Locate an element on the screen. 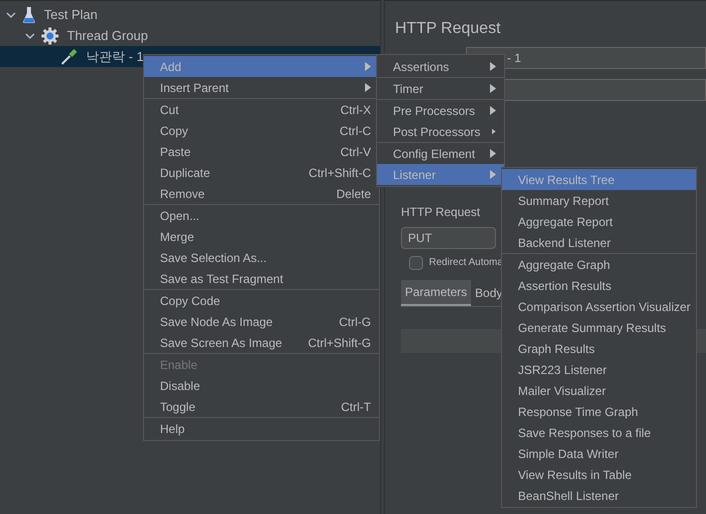  shortcut-text: Ctrl-C is located at coordinates (355, 131).